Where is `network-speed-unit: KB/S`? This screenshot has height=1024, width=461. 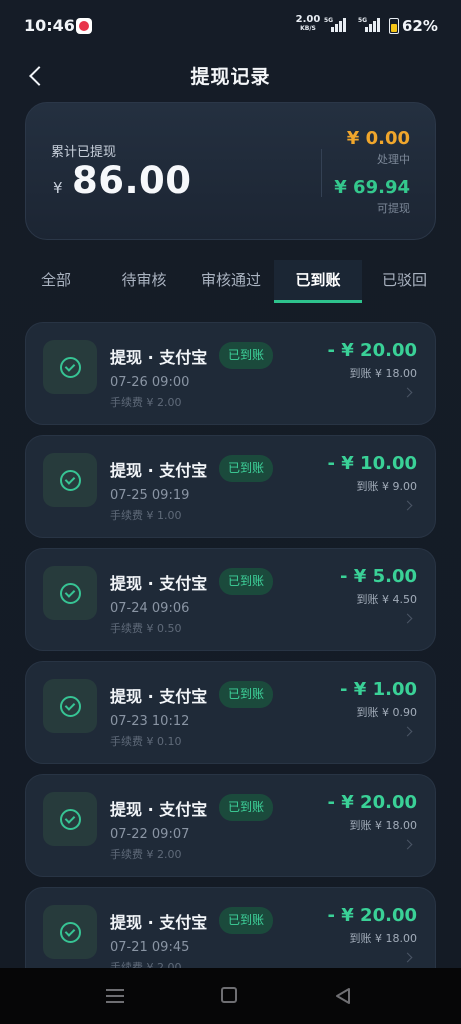
network-speed-unit: KB/S is located at coordinates (308, 28).